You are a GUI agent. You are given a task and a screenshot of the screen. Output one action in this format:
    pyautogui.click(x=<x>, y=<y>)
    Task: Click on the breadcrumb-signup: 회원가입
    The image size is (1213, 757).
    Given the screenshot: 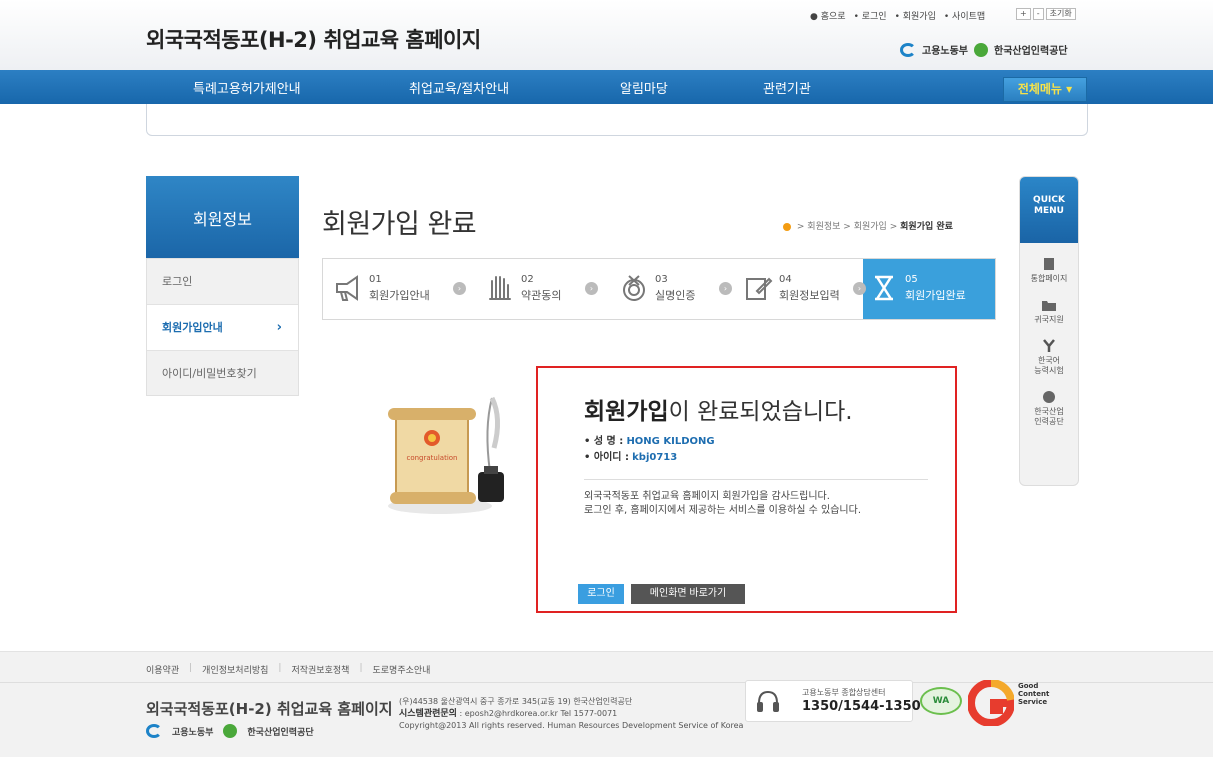 What is the action you would take?
    pyautogui.click(x=870, y=227)
    